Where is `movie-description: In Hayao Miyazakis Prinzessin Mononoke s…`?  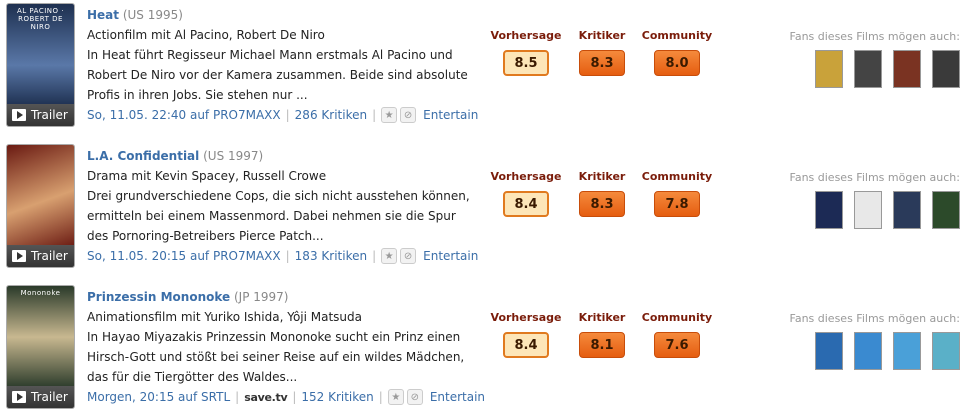 movie-description: In Hayao Miyazakis Prinzessin Mononoke s… is located at coordinates (276, 357).